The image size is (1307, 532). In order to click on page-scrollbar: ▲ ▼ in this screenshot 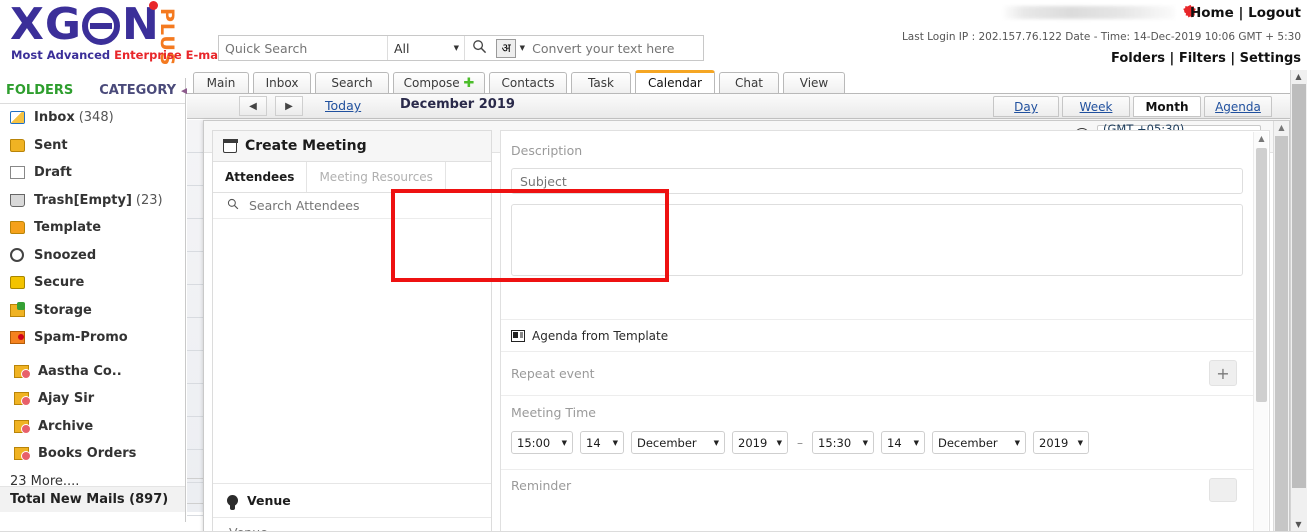, I will do `click(1298, 301)`.